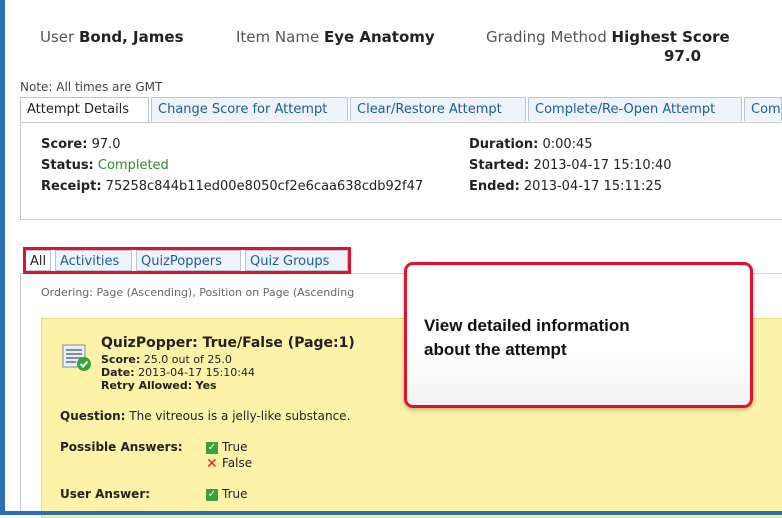  I want to click on user-answer-label: User Answer:, so click(105, 494).